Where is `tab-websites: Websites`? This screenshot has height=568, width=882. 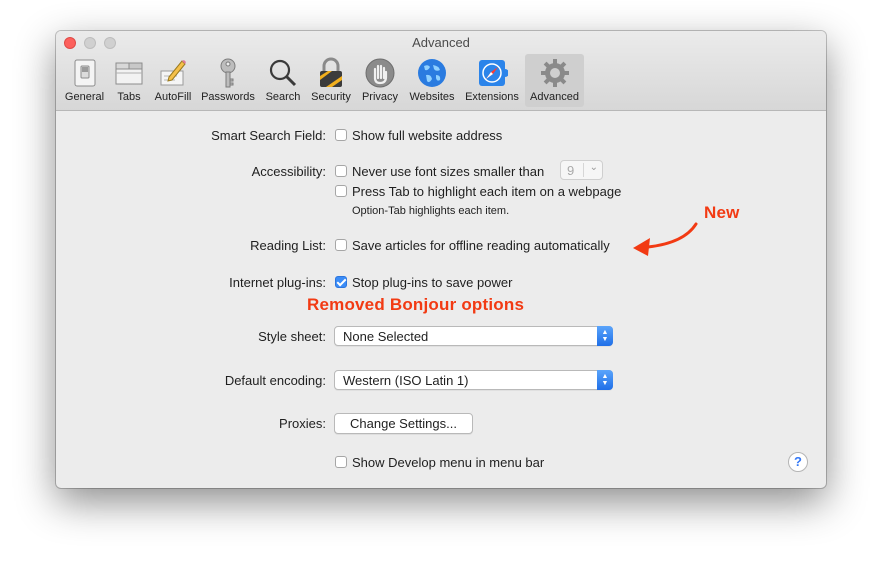
tab-websites: Websites is located at coordinates (432, 80).